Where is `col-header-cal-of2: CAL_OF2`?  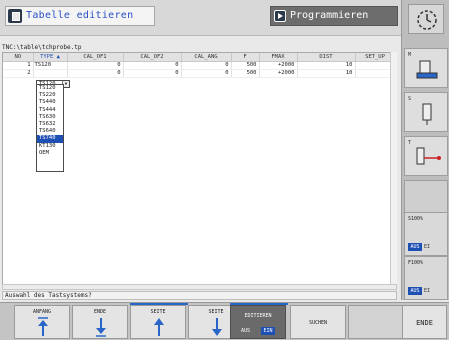 col-header-cal-of2: CAL_OF2 is located at coordinates (152, 57).